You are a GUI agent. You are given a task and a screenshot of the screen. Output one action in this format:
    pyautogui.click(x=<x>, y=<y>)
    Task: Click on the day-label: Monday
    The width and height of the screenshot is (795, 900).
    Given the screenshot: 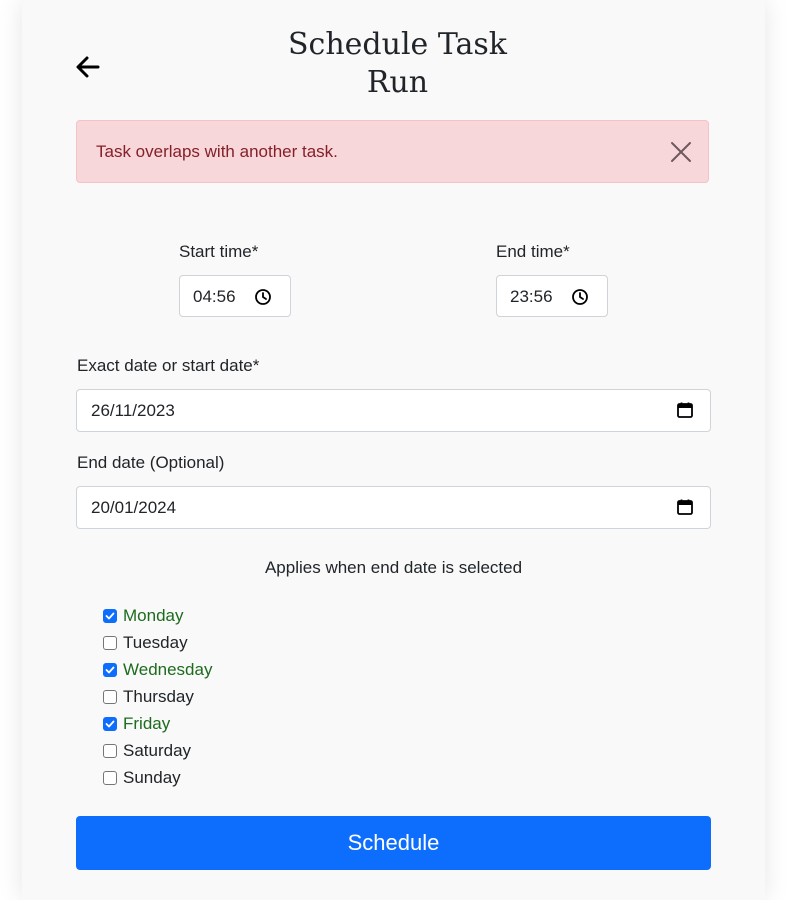 What is the action you would take?
    pyautogui.click(x=153, y=615)
    